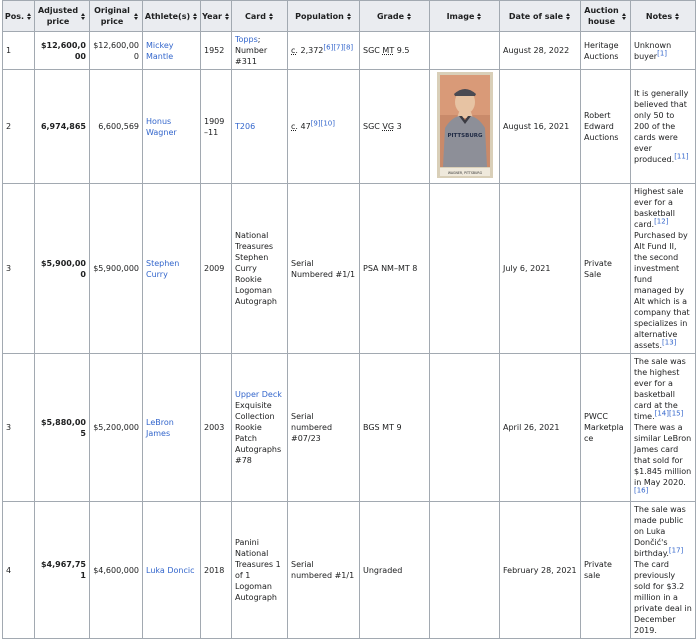 The height and width of the screenshot is (639, 700). I want to click on reference-link: [13], so click(669, 342).